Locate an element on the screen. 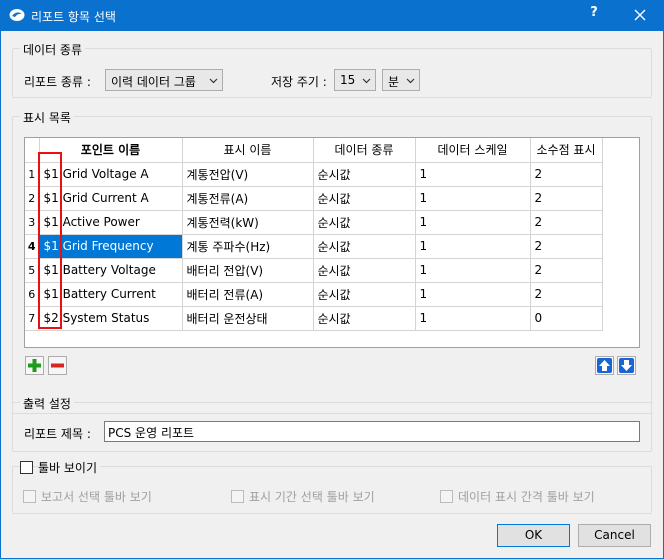  decimals-cell: 0 is located at coordinates (566, 318).